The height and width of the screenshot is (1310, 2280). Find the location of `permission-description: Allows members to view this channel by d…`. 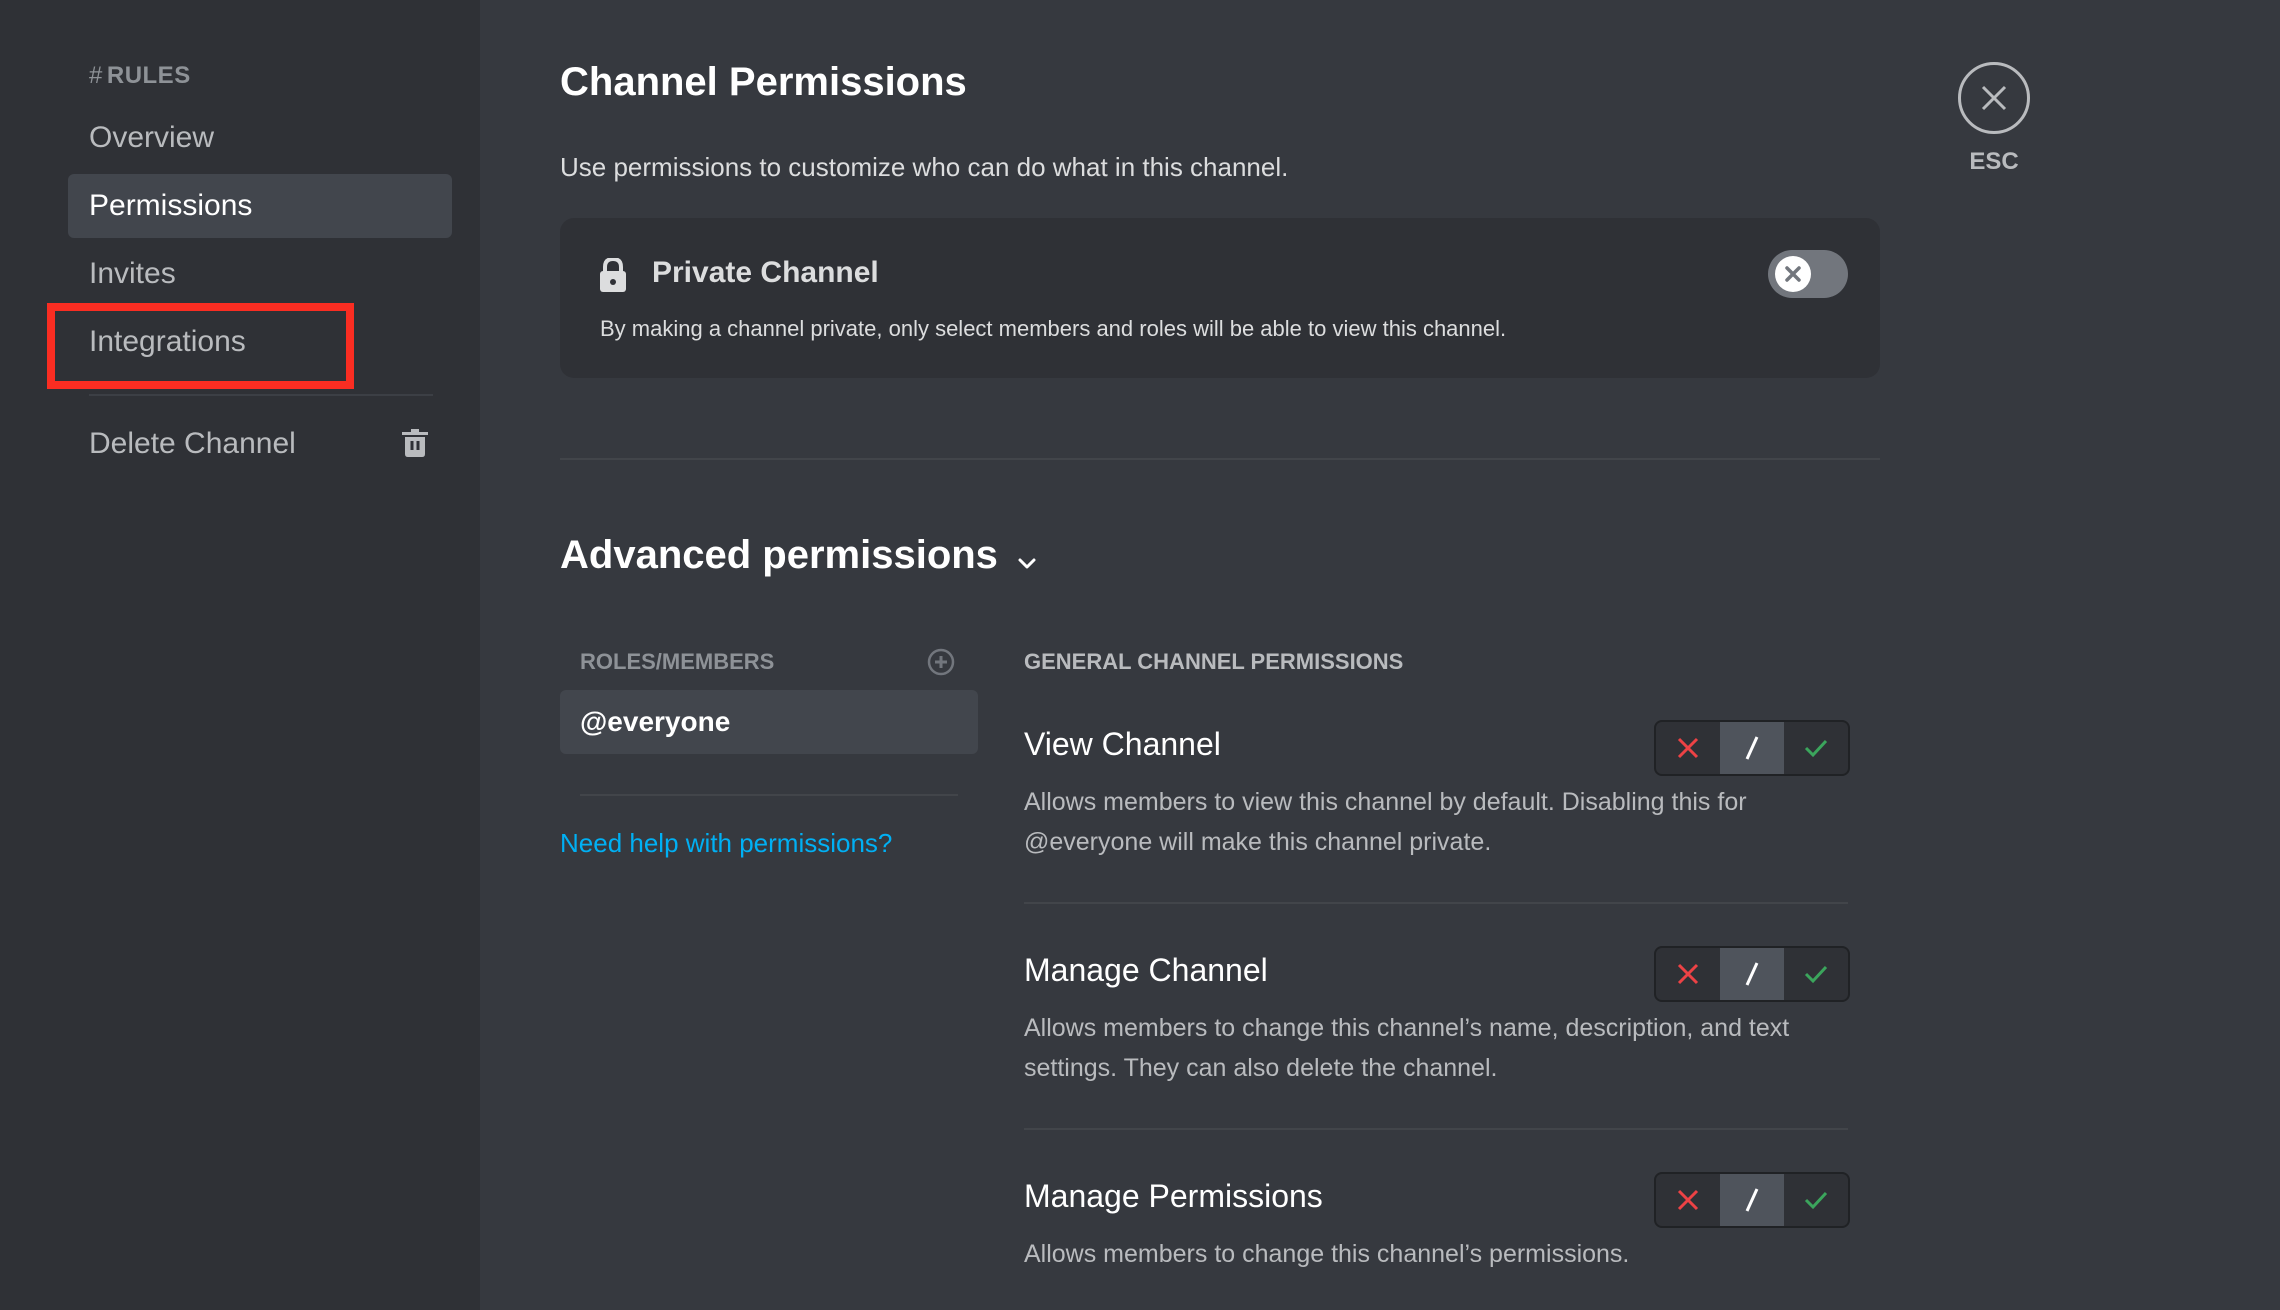

permission-description: Allows members to view this channel by d… is located at coordinates (1385, 822).